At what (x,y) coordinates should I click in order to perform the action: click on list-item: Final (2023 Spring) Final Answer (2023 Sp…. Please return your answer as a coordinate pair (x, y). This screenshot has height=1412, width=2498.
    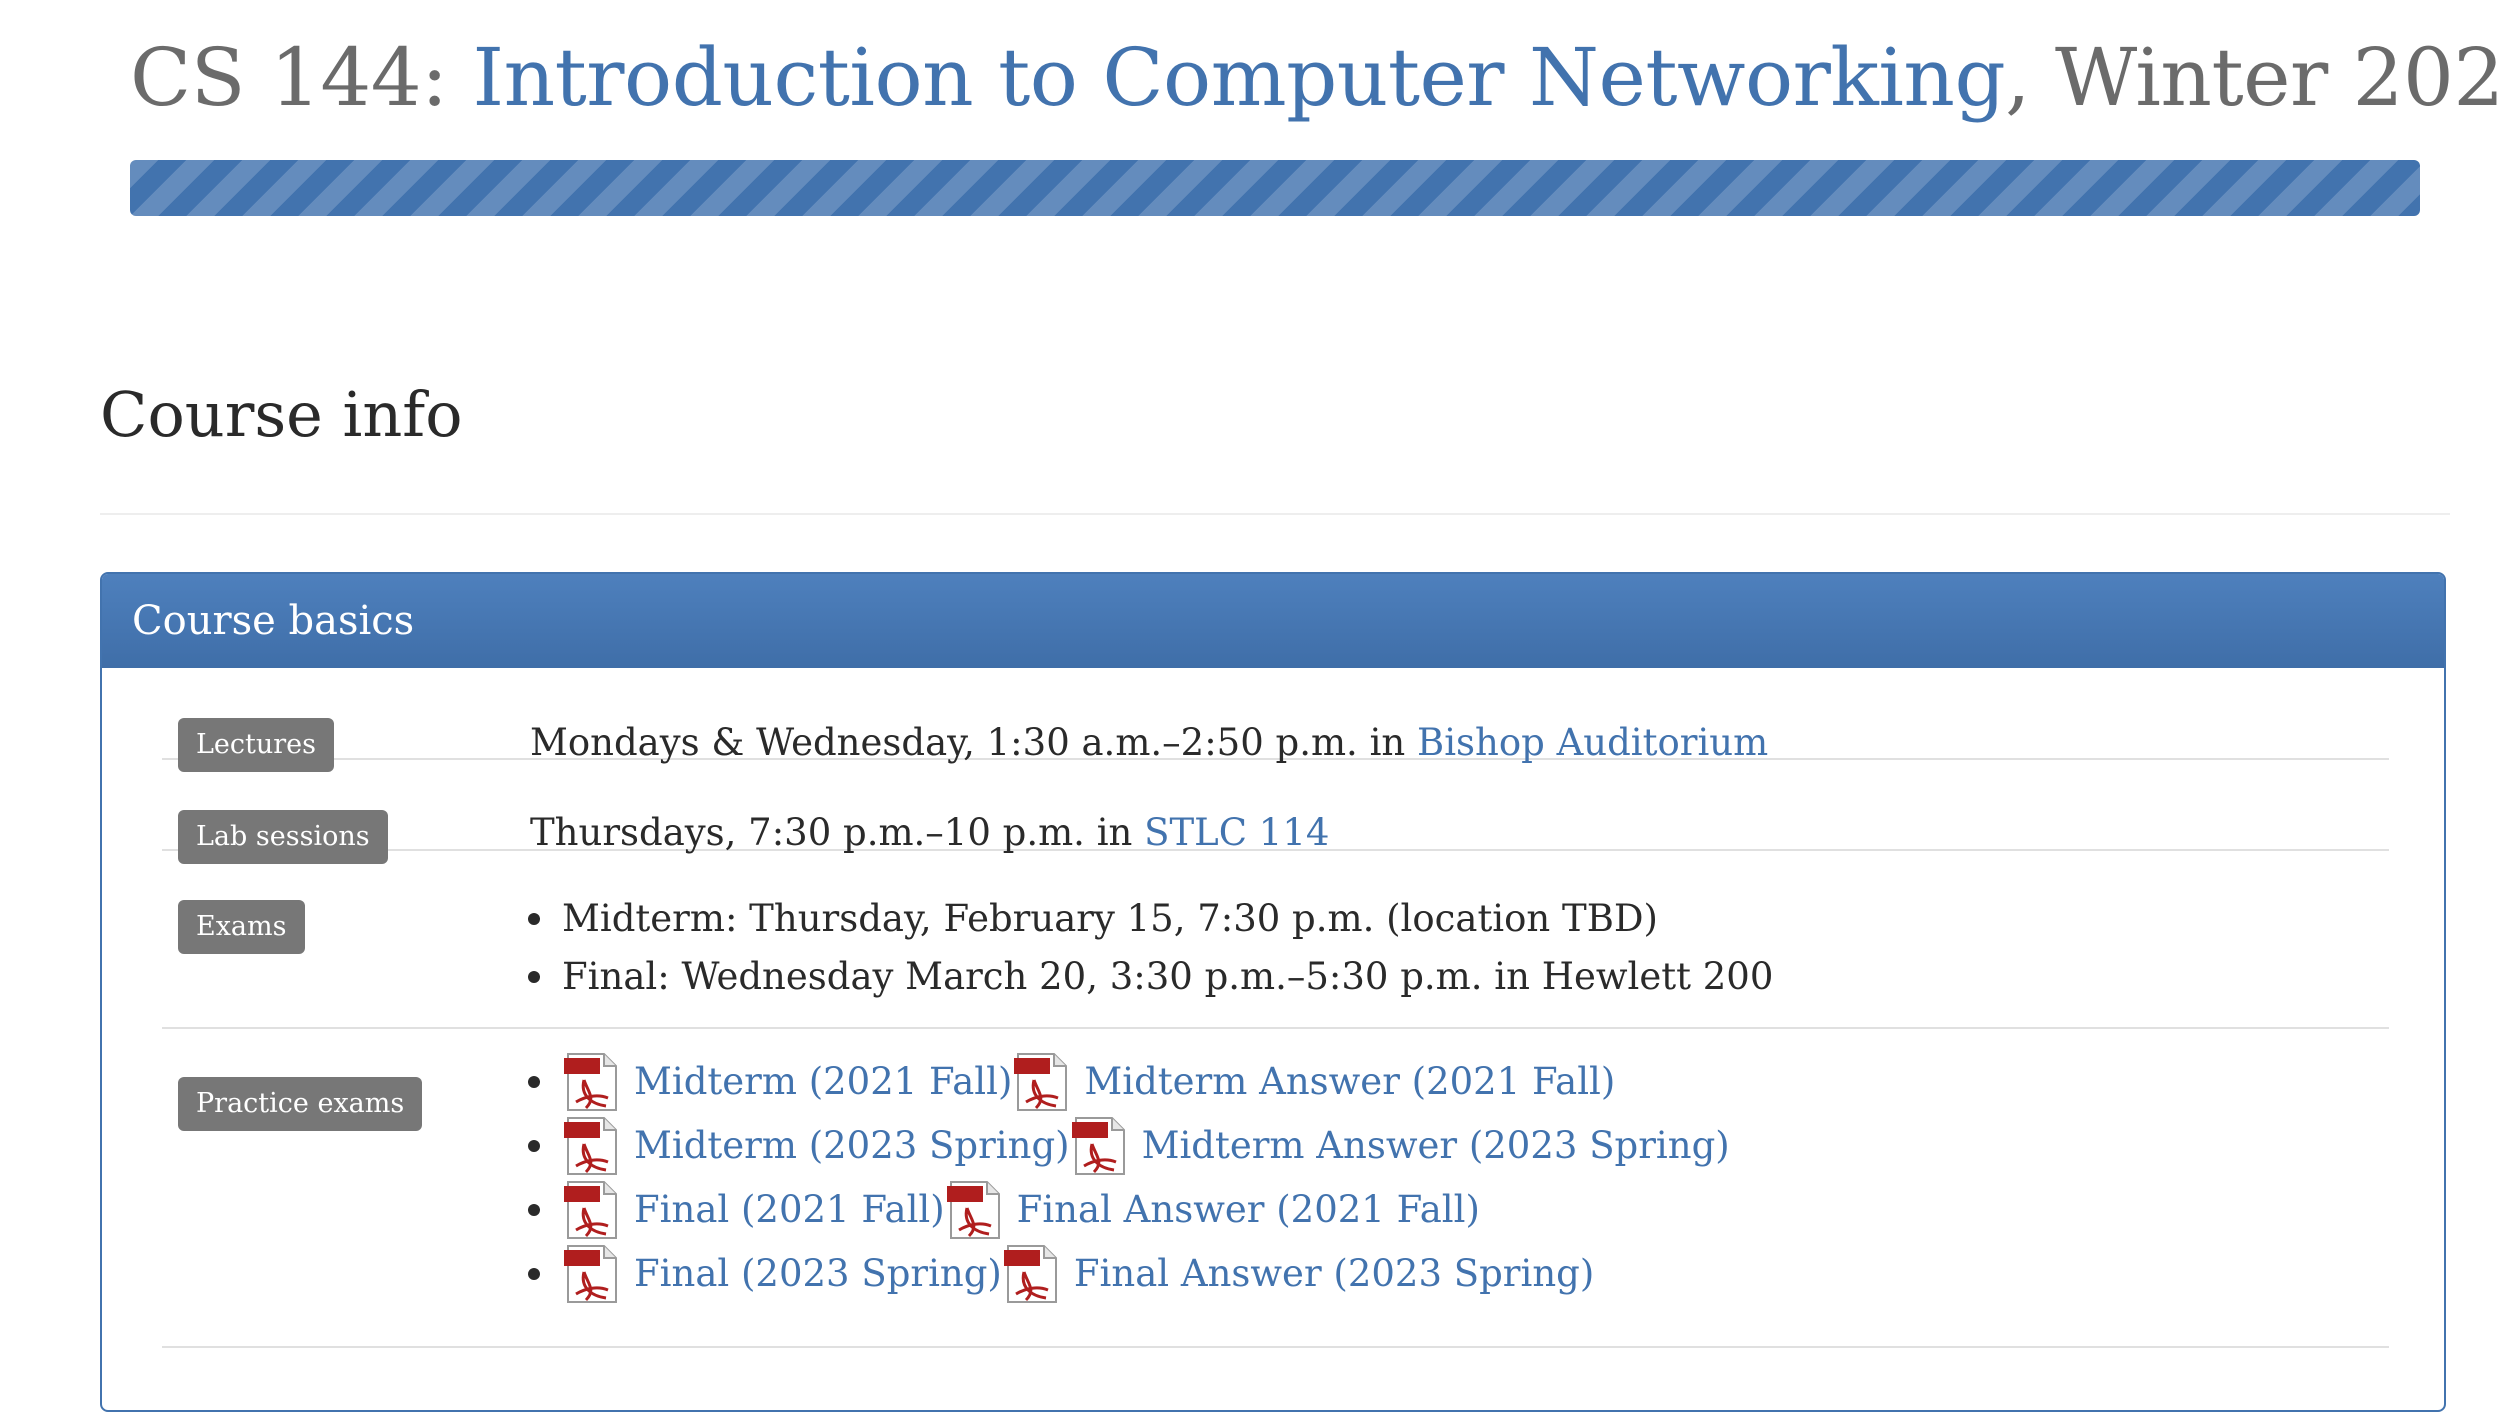
    Looking at the image, I should click on (1129, 1274).